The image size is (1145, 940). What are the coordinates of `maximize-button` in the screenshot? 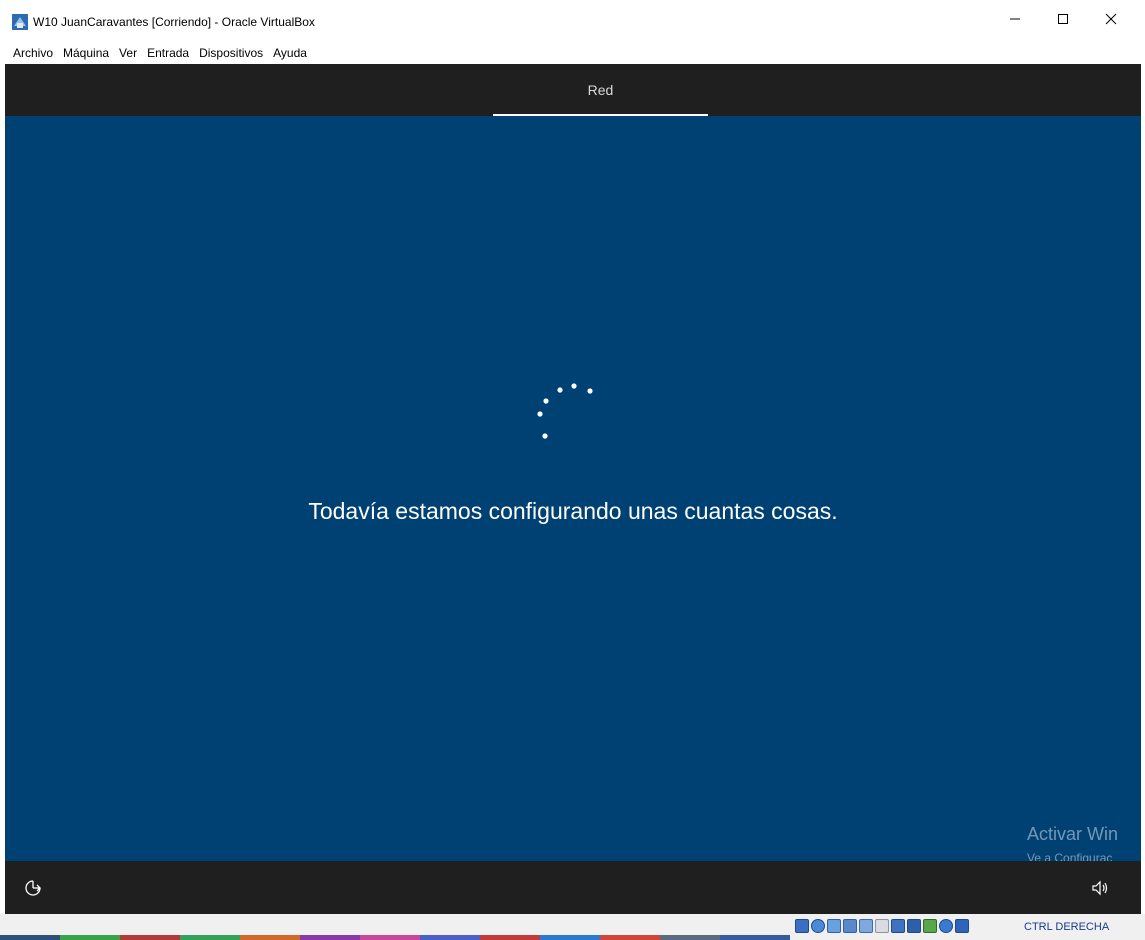 It's located at (1063, 19).